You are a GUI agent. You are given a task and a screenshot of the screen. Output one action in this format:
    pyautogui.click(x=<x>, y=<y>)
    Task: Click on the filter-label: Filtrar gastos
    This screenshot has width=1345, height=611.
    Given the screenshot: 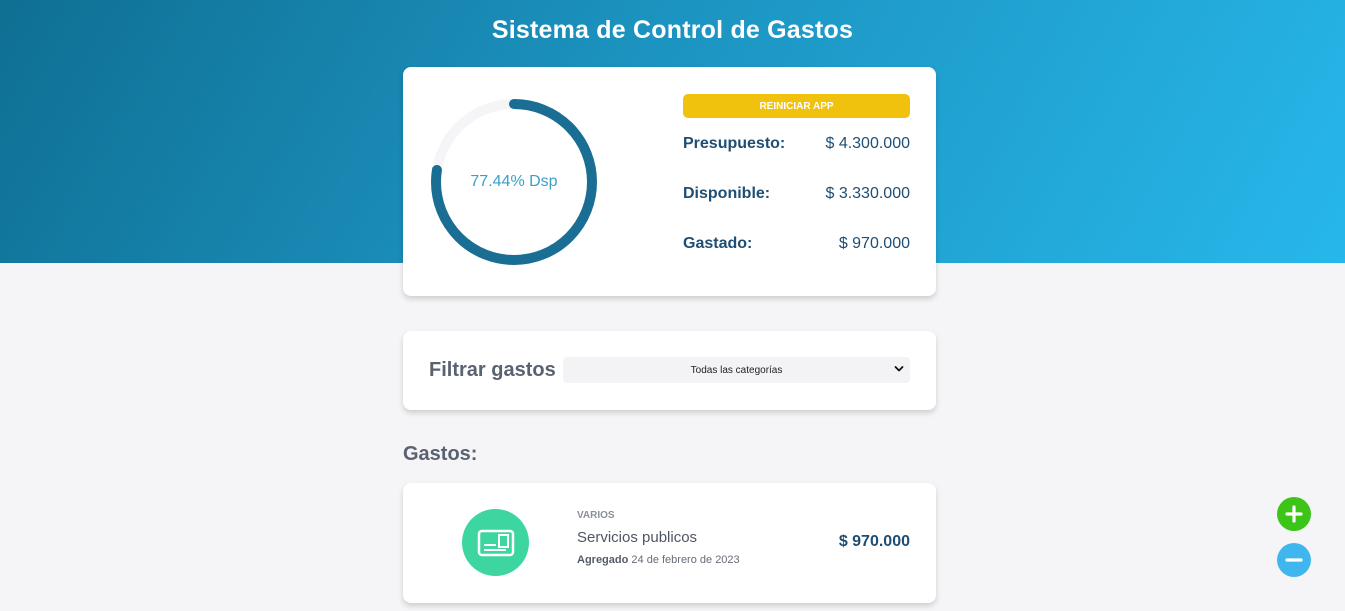 What is the action you would take?
    pyautogui.click(x=492, y=370)
    